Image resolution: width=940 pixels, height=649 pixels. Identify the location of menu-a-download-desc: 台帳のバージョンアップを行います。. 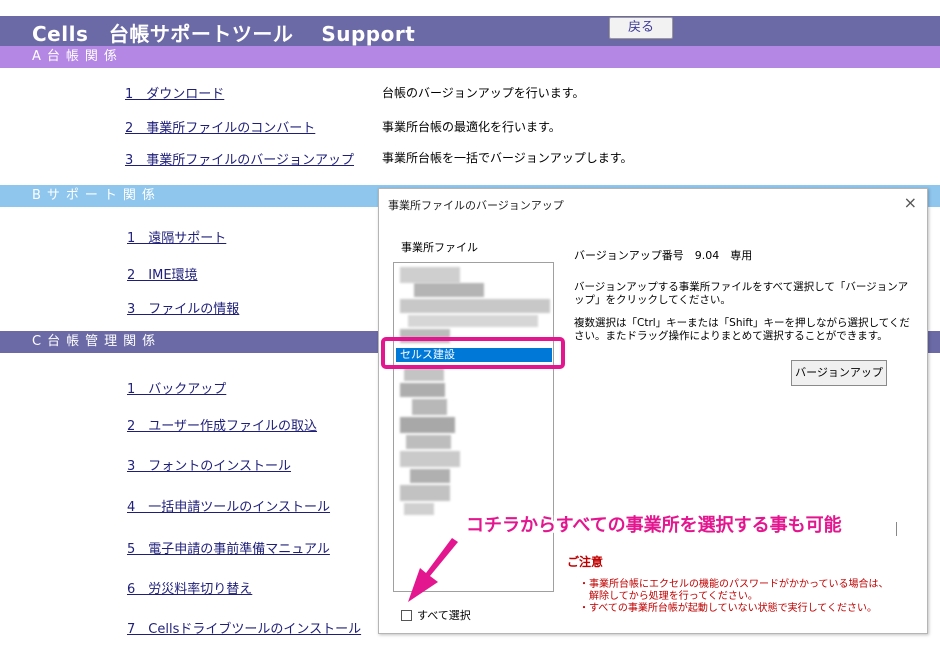
(483, 93).